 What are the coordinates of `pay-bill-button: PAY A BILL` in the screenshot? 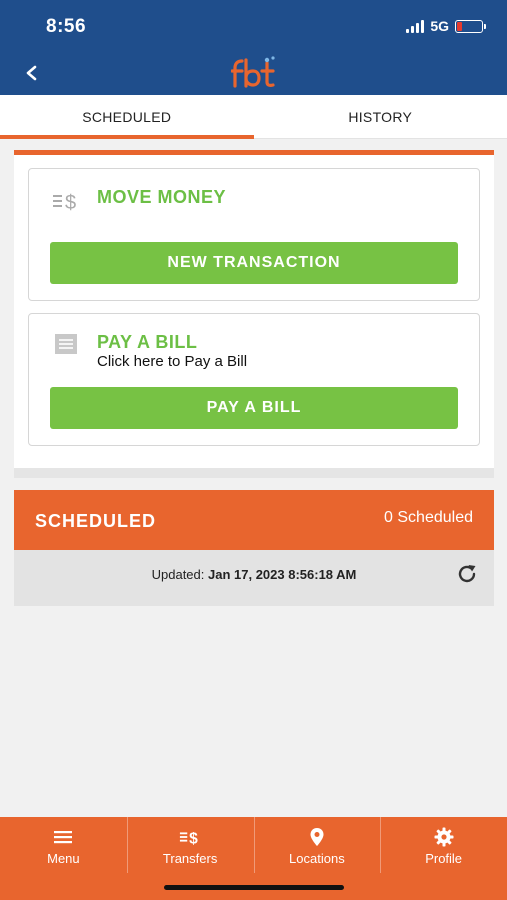 It's located at (254, 408).